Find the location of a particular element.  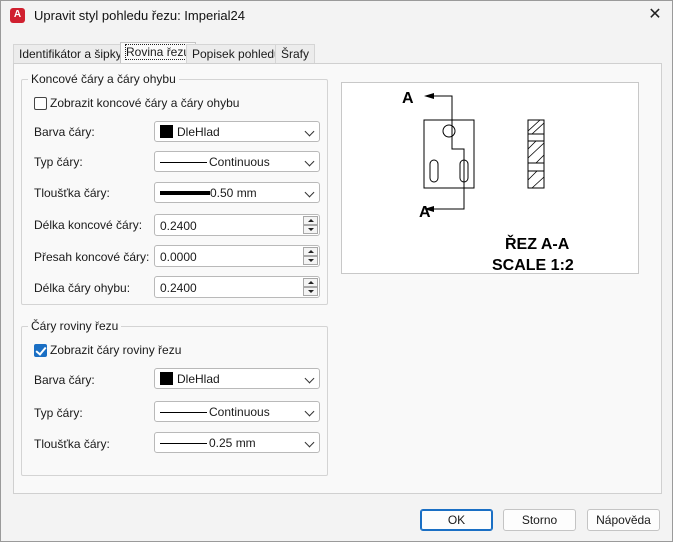

bend-line-length-input: 0.2400 is located at coordinates (237, 287).